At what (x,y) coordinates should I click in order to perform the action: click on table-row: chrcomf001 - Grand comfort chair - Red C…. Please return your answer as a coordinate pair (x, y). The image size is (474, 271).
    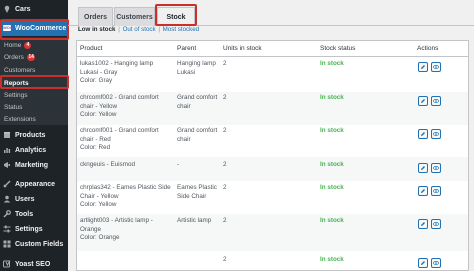
    Looking at the image, I should click on (272, 141).